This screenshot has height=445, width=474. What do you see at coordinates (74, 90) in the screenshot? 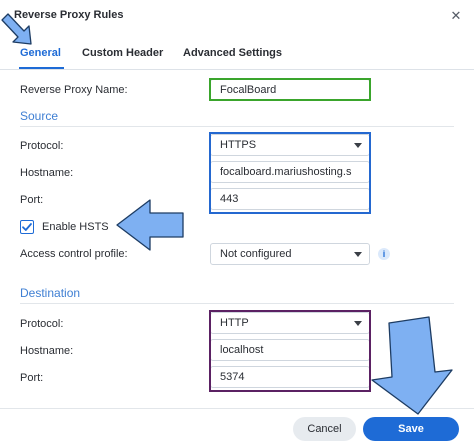
I see `reverse-proxy-name-label: Reverse Proxy Name:` at bounding box center [74, 90].